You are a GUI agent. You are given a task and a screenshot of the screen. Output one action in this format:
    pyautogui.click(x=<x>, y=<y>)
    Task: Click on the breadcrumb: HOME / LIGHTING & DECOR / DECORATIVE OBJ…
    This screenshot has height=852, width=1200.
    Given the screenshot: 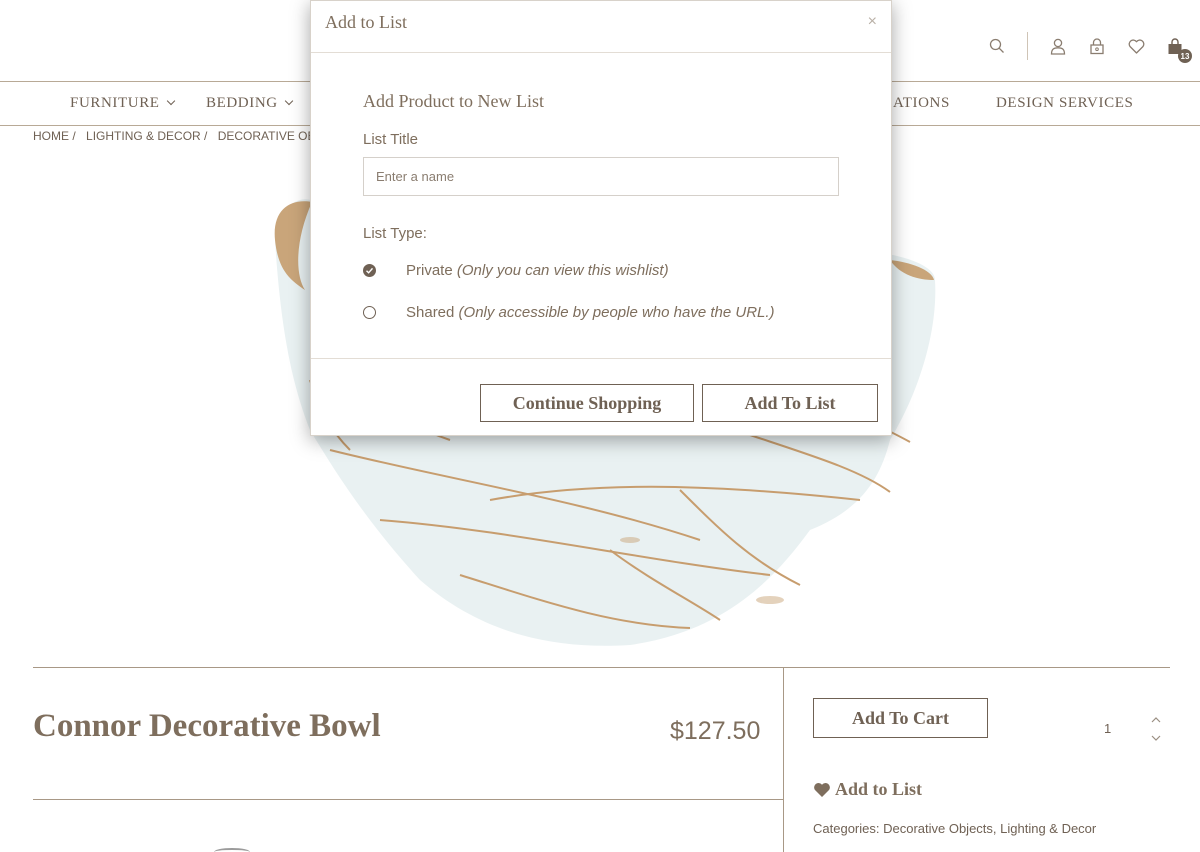 What is the action you would take?
    pyautogui.click(x=185, y=136)
    